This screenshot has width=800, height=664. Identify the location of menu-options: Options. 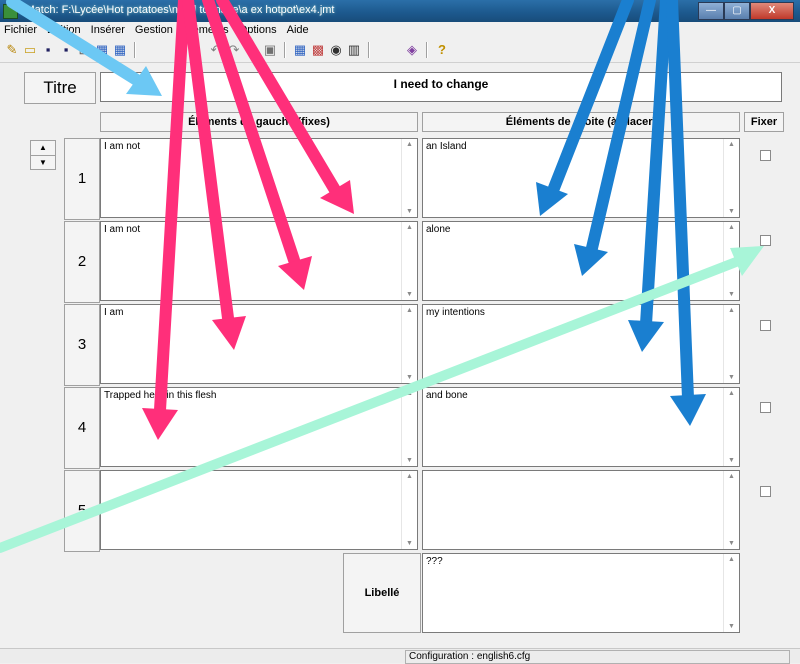
(258, 30).